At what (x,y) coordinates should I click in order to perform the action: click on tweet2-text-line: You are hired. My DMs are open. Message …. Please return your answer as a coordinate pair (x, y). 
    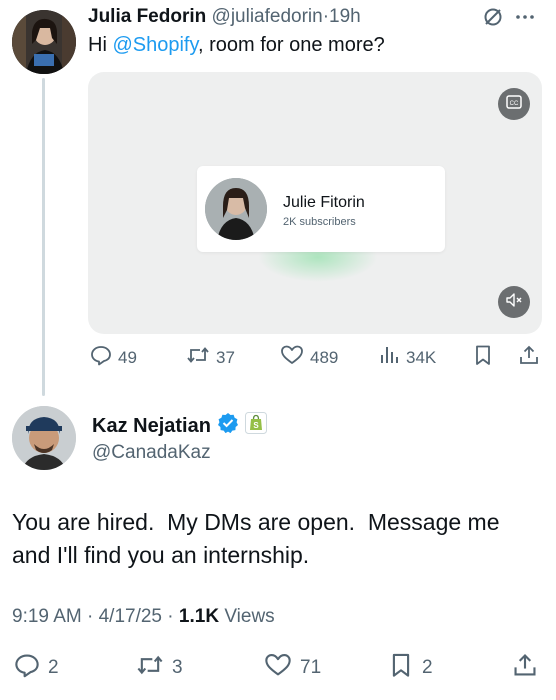
    Looking at the image, I should click on (256, 522).